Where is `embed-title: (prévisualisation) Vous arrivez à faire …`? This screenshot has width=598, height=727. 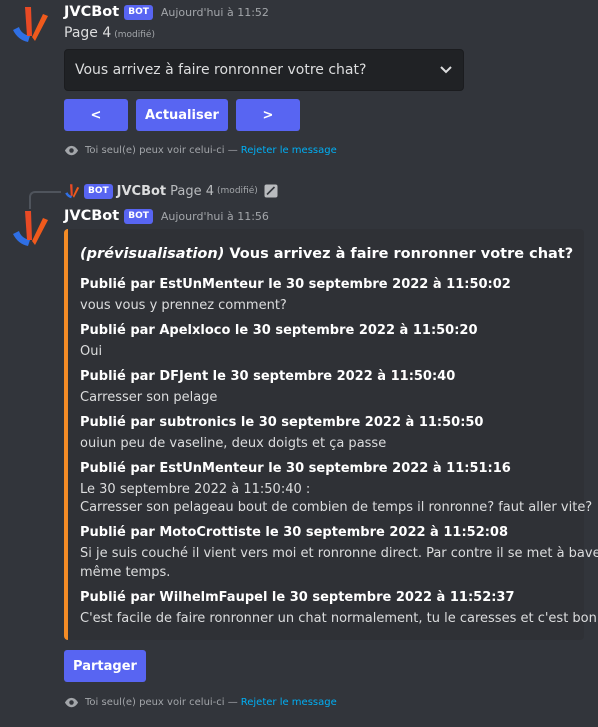
embed-title: (prévisualisation) Vous arrivez à faire … is located at coordinates (326, 254).